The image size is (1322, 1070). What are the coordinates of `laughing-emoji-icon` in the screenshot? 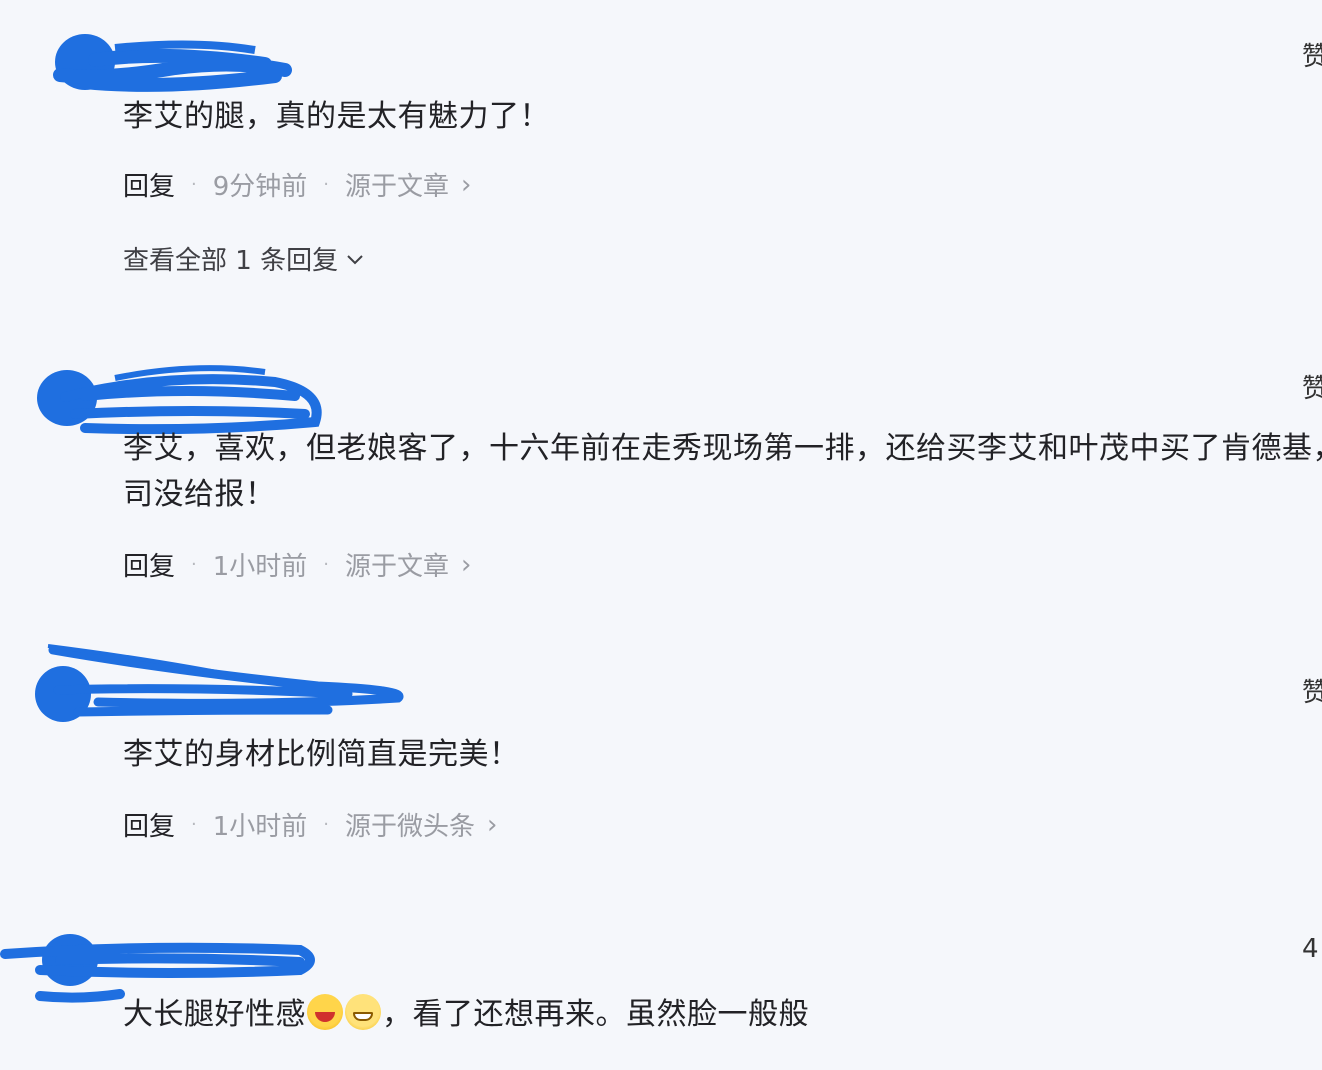 It's located at (325, 1012).